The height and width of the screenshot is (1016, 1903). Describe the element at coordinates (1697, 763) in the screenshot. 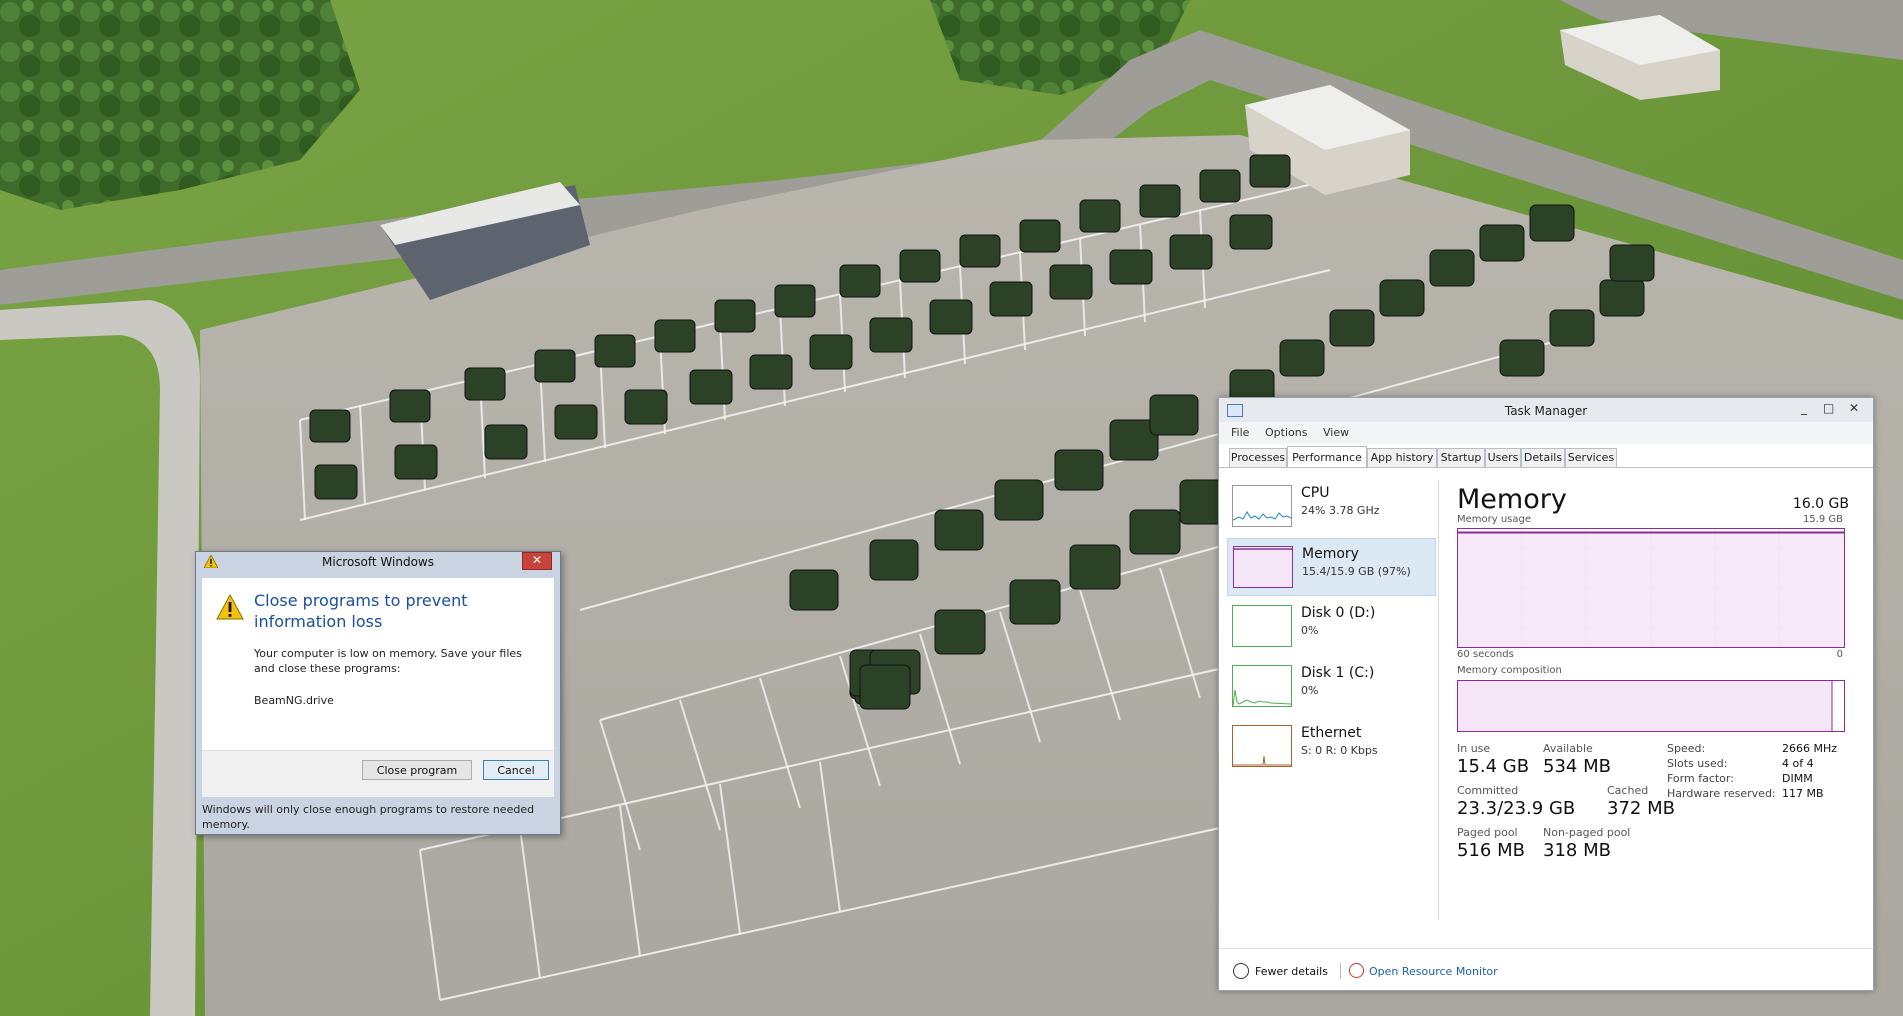

I see `slots-label: Slots used:` at that location.